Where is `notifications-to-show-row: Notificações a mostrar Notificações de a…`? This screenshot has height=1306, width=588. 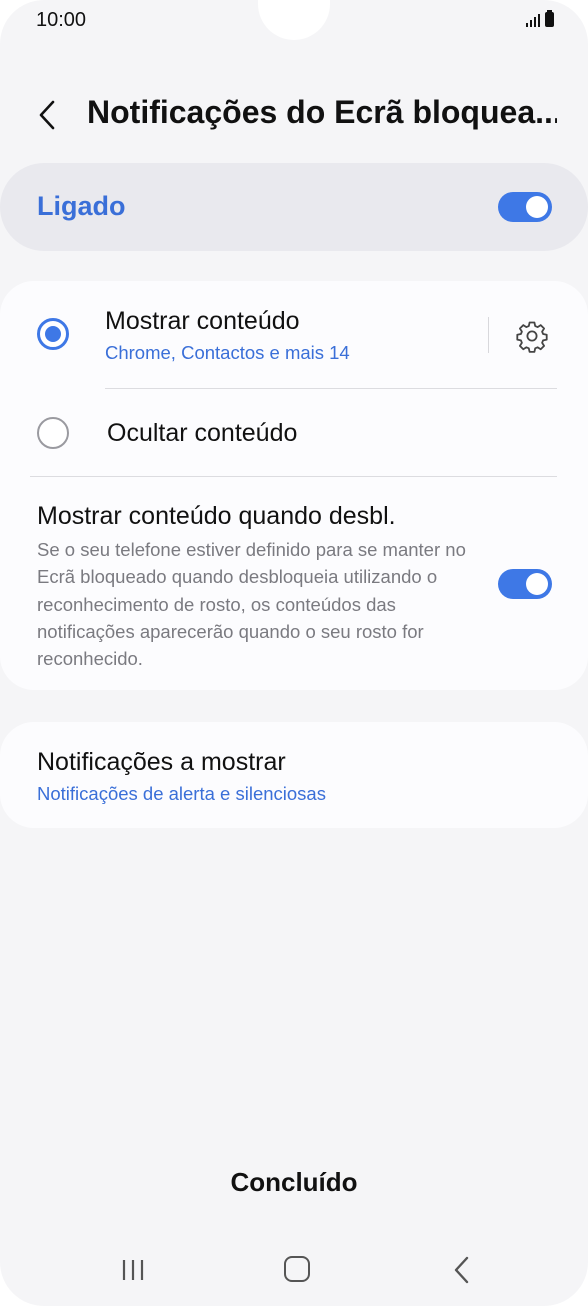
notifications-to-show-row: Notificações a mostrar Notificações de a… is located at coordinates (294, 775).